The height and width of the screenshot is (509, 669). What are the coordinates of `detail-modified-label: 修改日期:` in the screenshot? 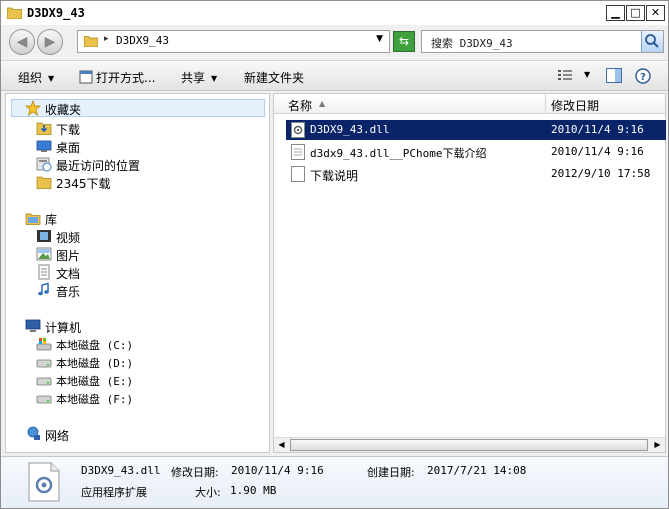 It's located at (195, 472).